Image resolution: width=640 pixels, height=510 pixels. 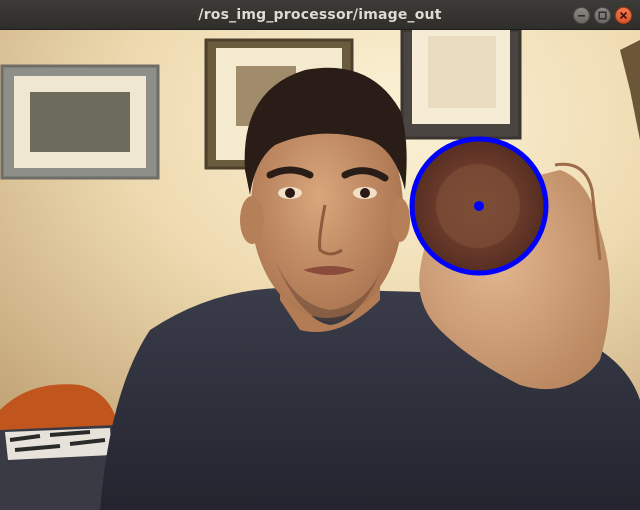 I want to click on window-title: /ros_img_processor/image_out, so click(x=320, y=15).